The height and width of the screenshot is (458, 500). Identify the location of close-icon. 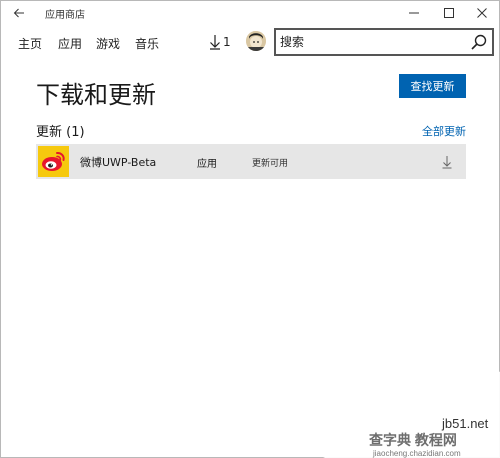
(482, 13).